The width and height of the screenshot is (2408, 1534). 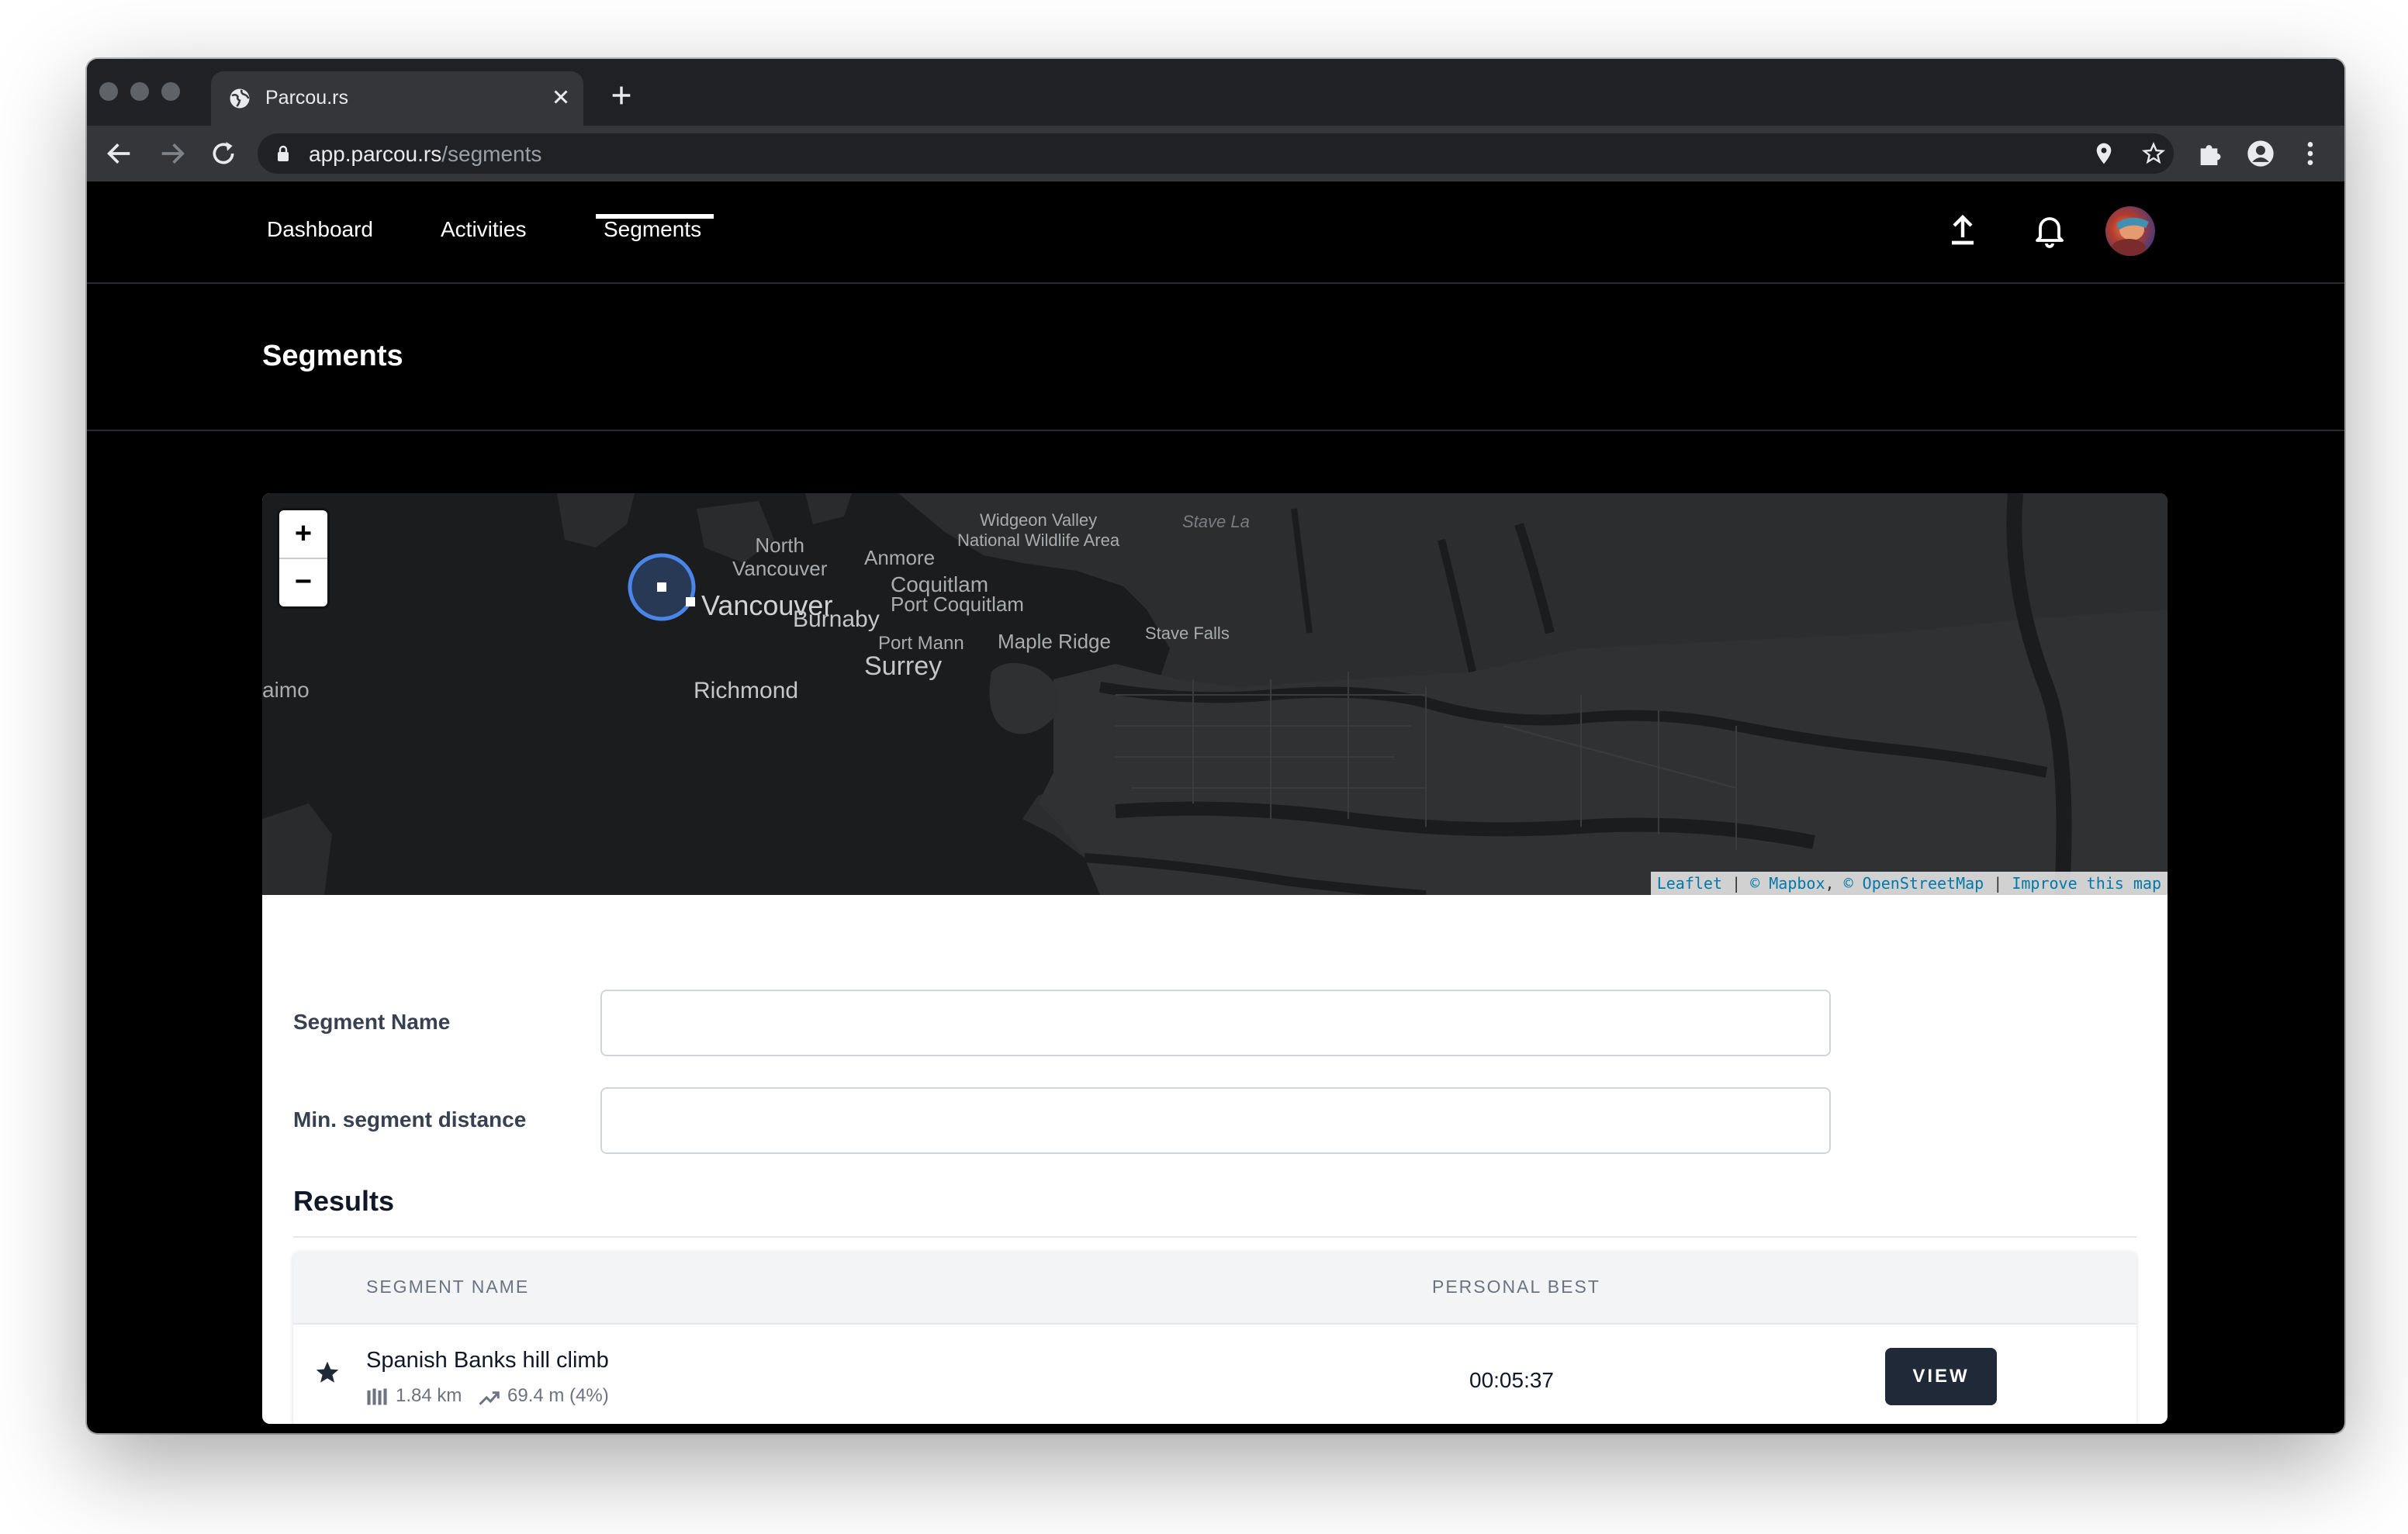 What do you see at coordinates (1214, 1237) in the screenshot?
I see `results-divider` at bounding box center [1214, 1237].